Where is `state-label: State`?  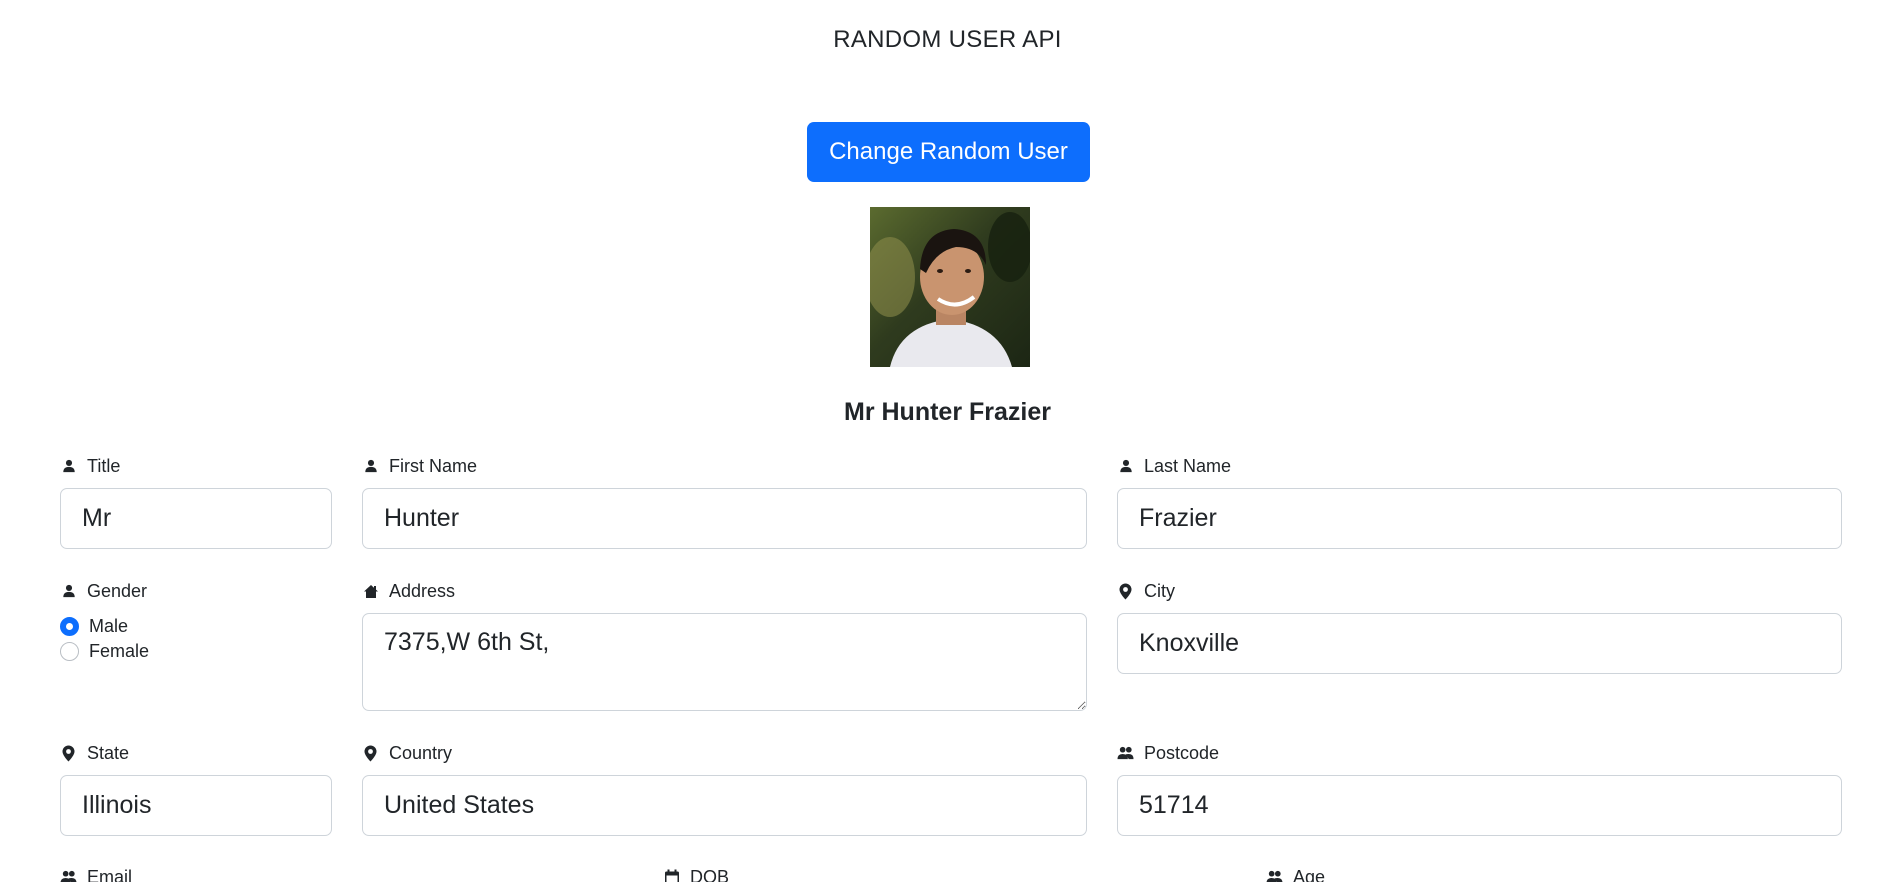 state-label: State is located at coordinates (94, 753).